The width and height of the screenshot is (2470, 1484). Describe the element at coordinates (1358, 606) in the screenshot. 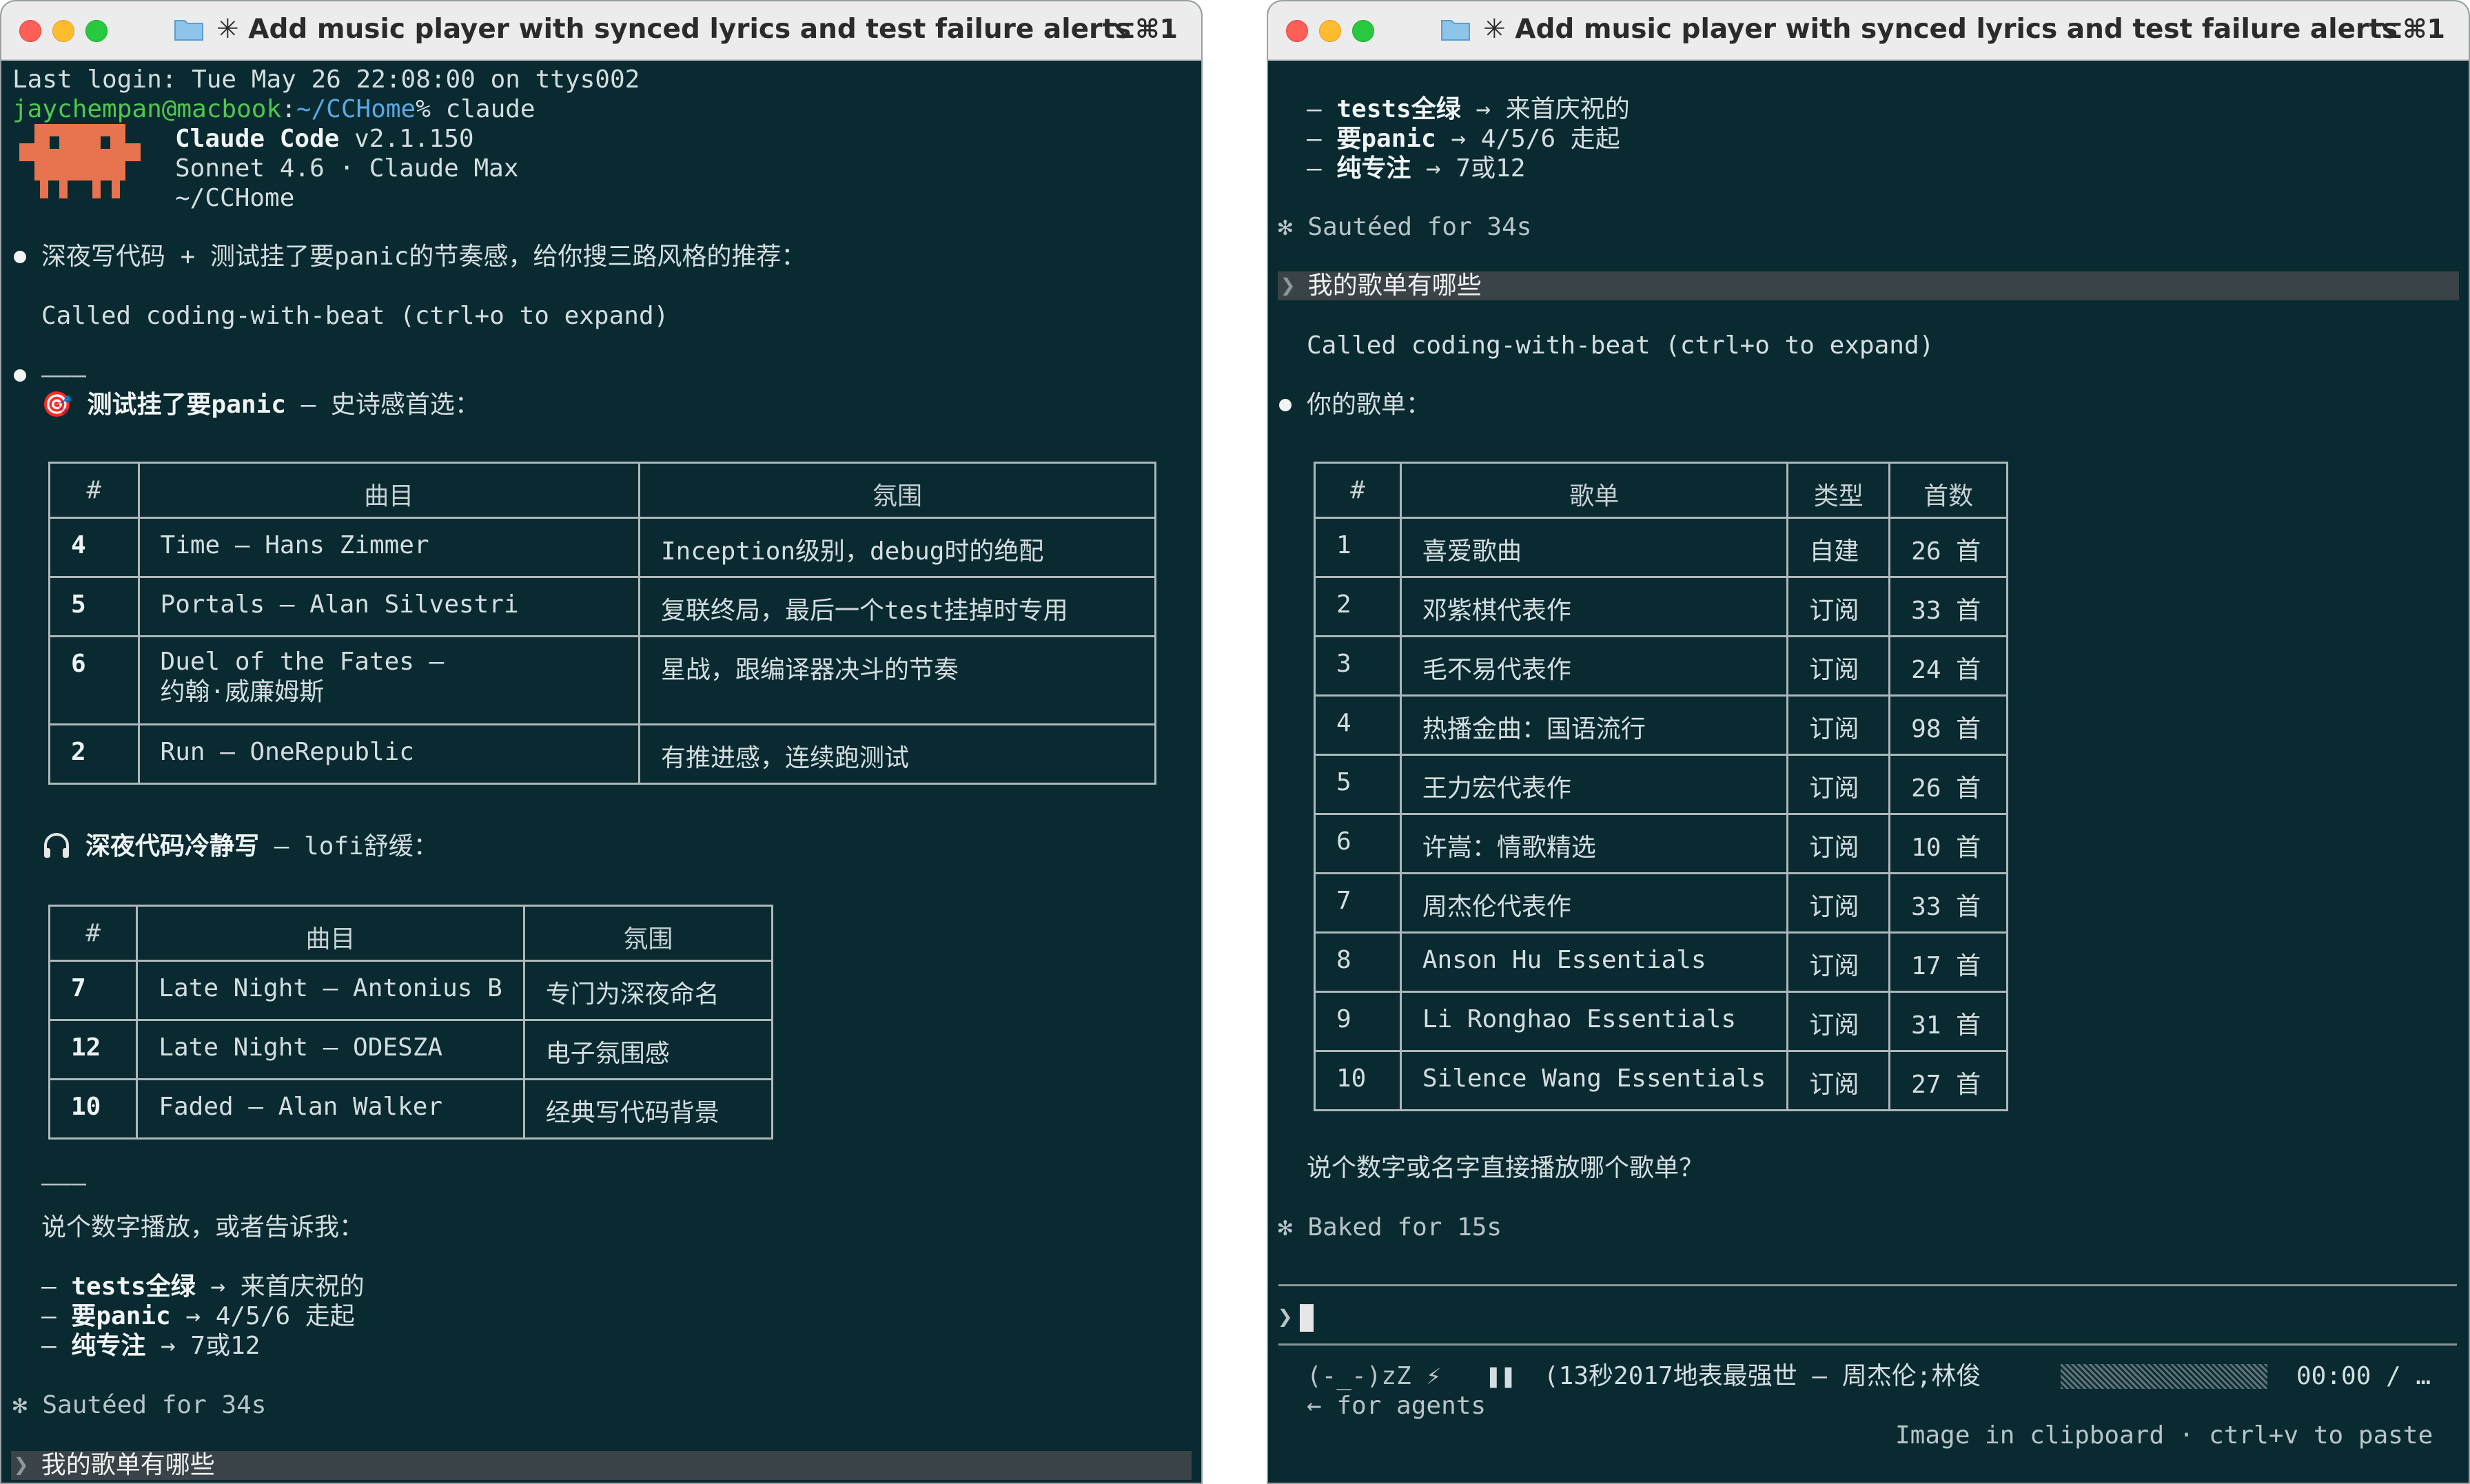

I see `playlist-number: 2` at that location.